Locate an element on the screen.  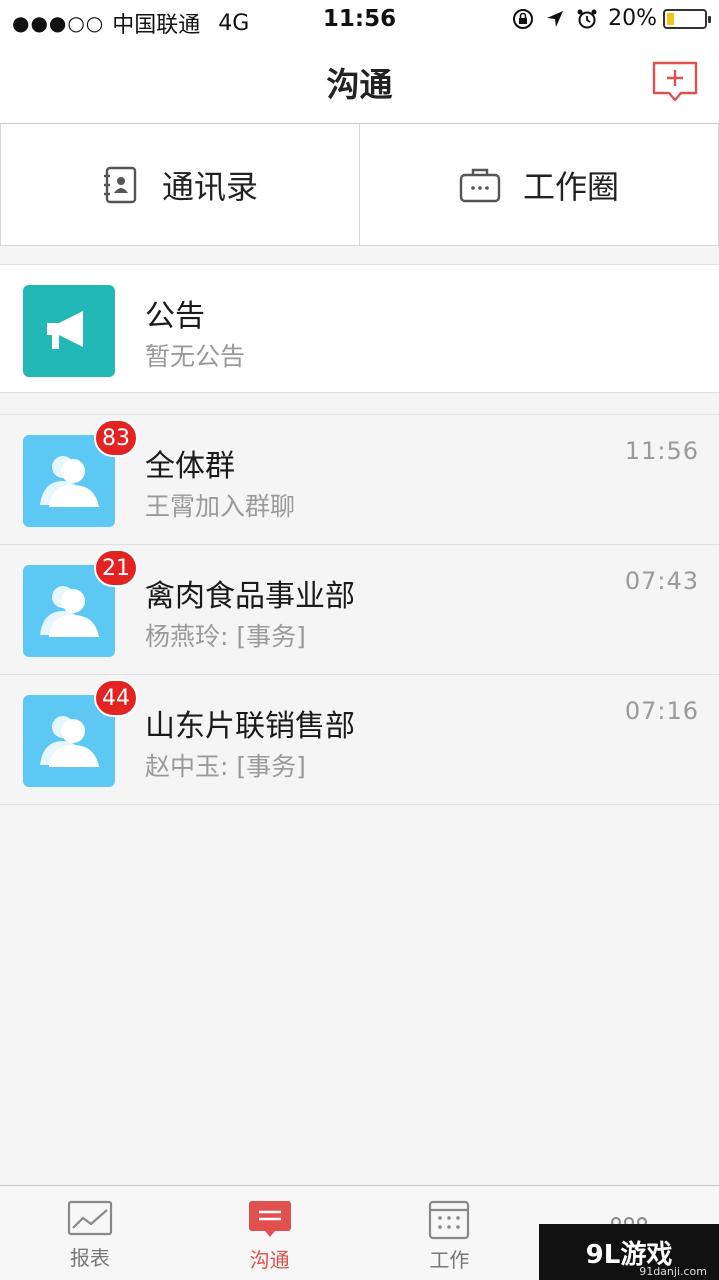
chat-preview: 王霄加入群聊 is located at coordinates (220, 506).